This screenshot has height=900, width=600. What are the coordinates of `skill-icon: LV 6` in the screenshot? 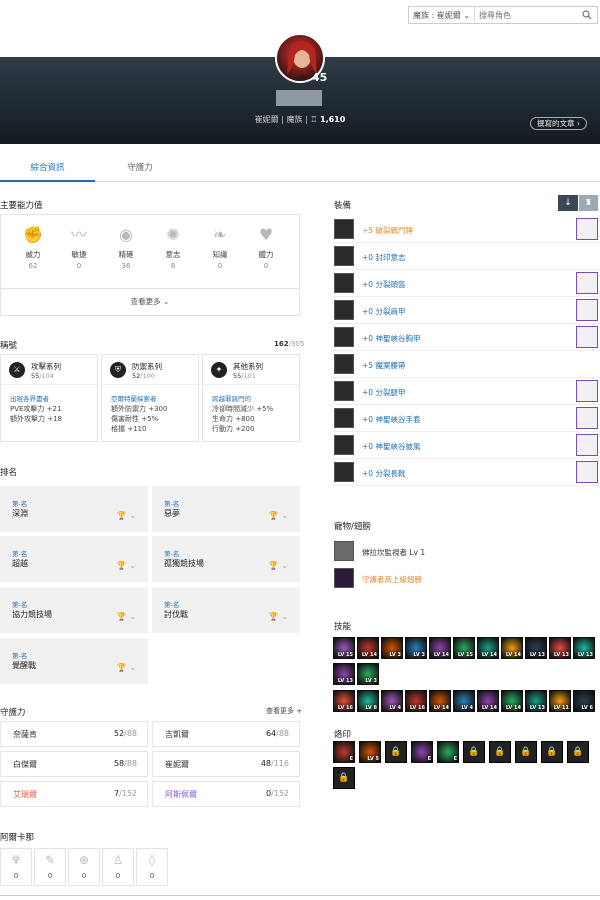 It's located at (584, 701).